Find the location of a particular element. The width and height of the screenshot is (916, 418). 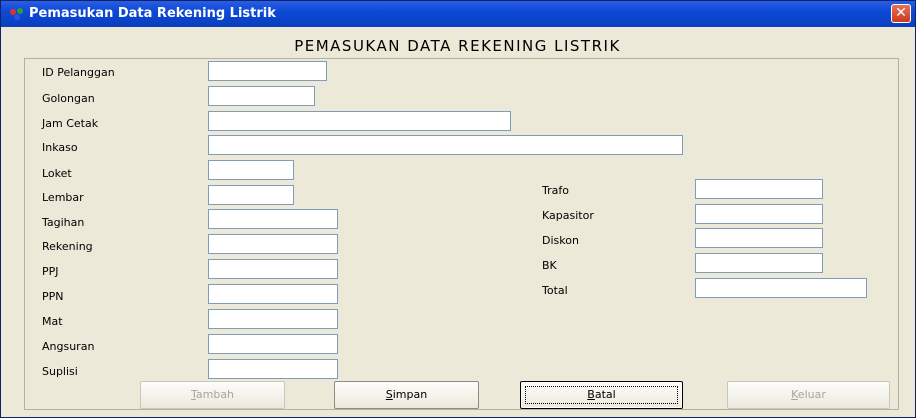

label-bk: BK is located at coordinates (549, 265).